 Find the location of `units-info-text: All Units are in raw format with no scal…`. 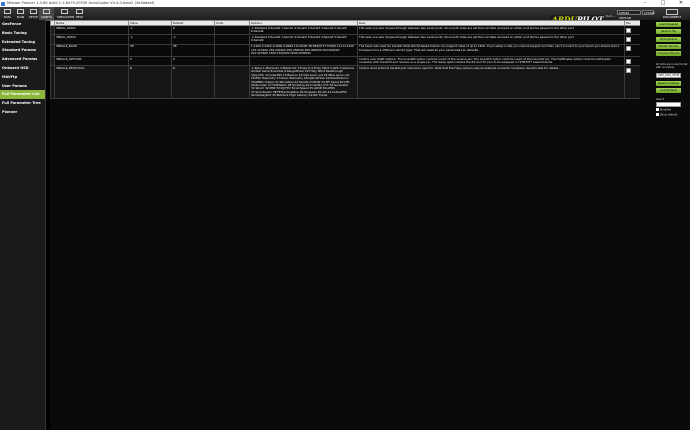

units-info-text: All Units are in raw format with no scal… is located at coordinates (672, 66).